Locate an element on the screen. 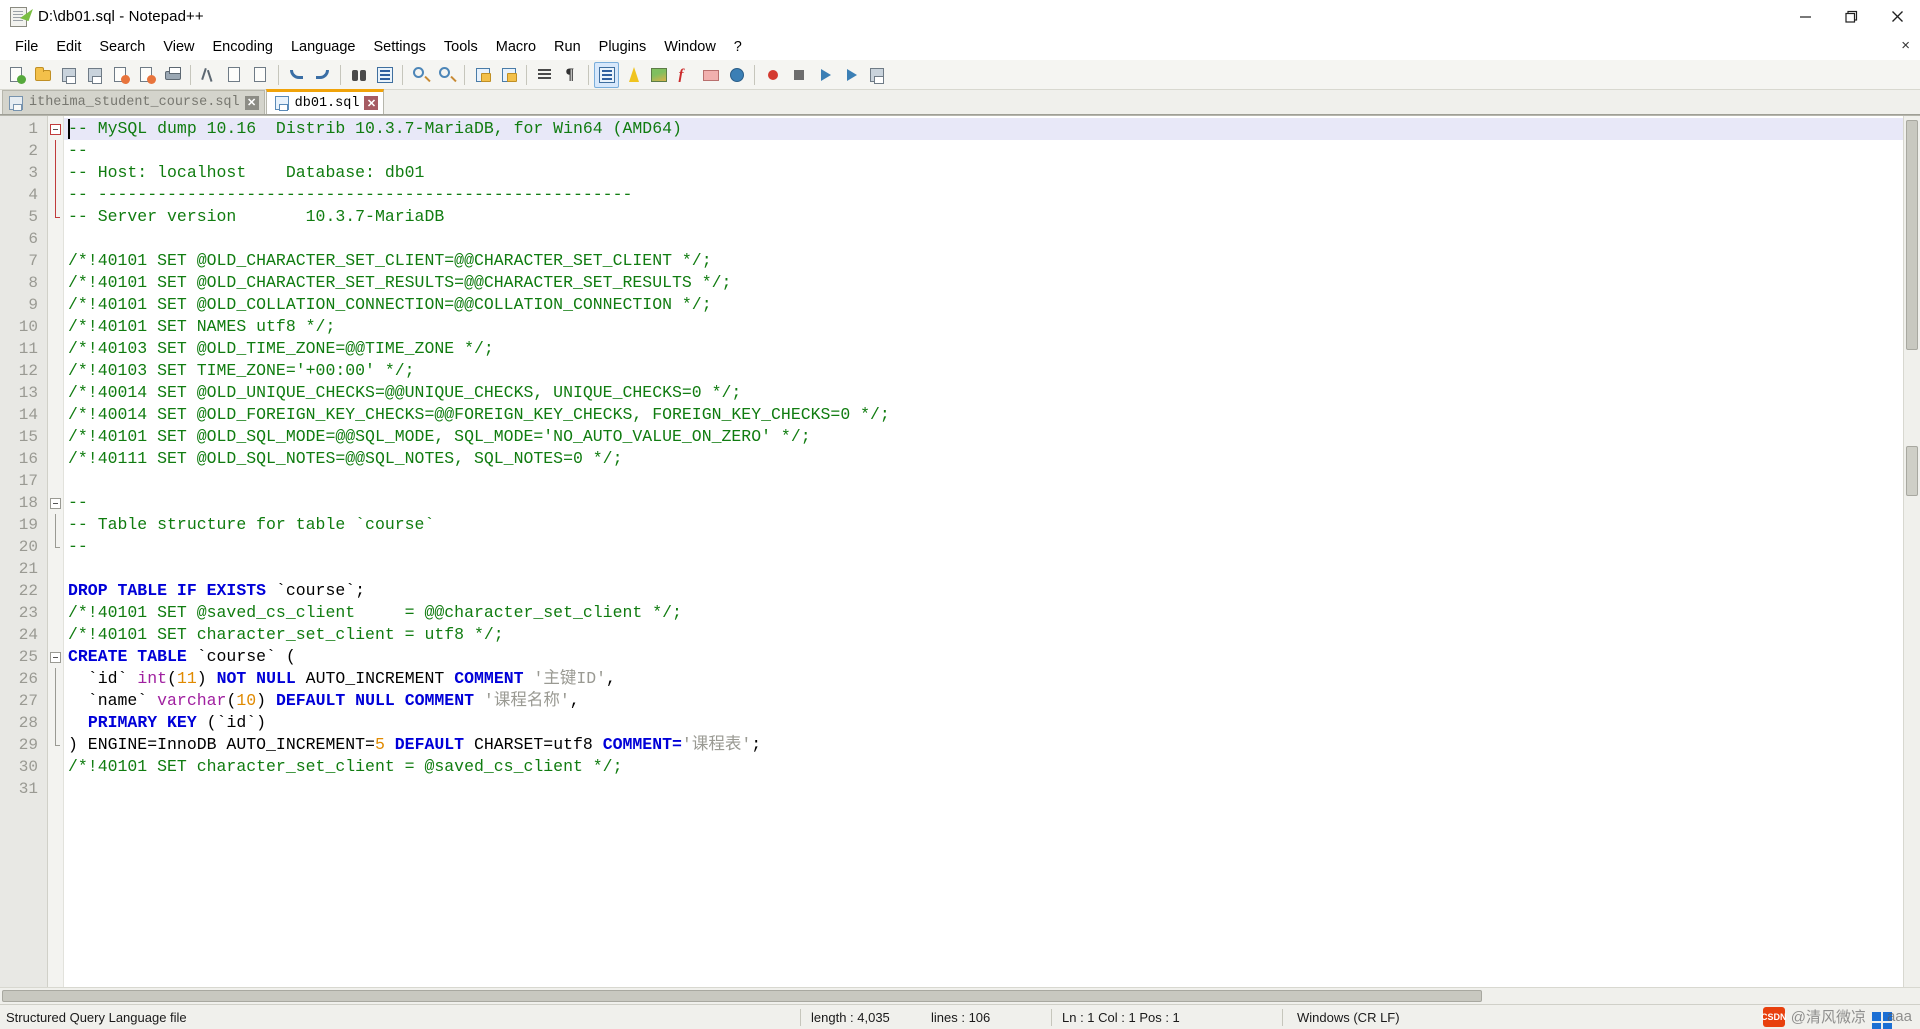 Image resolution: width=1920 pixels, height=1029 pixels. tab-itheima-student-course-sql: itheima_student_course.sql ✕ is located at coordinates (133, 102).